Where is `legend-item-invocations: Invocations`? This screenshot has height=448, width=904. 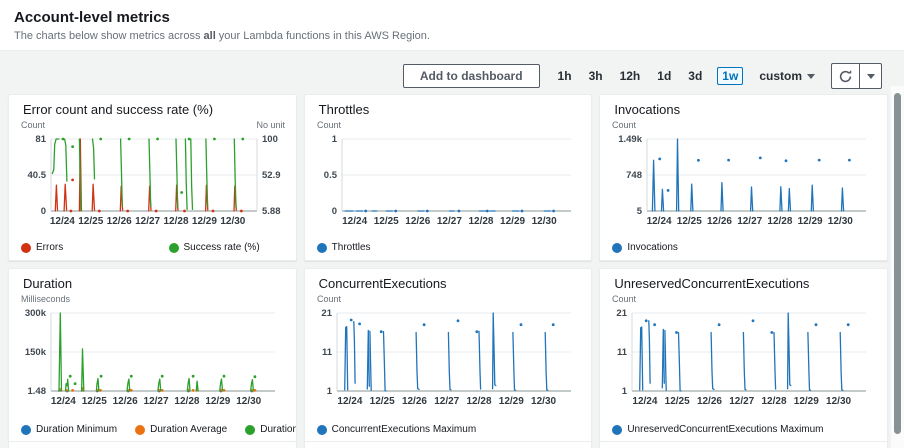
legend-item-invocations: Invocations is located at coordinates (645, 247).